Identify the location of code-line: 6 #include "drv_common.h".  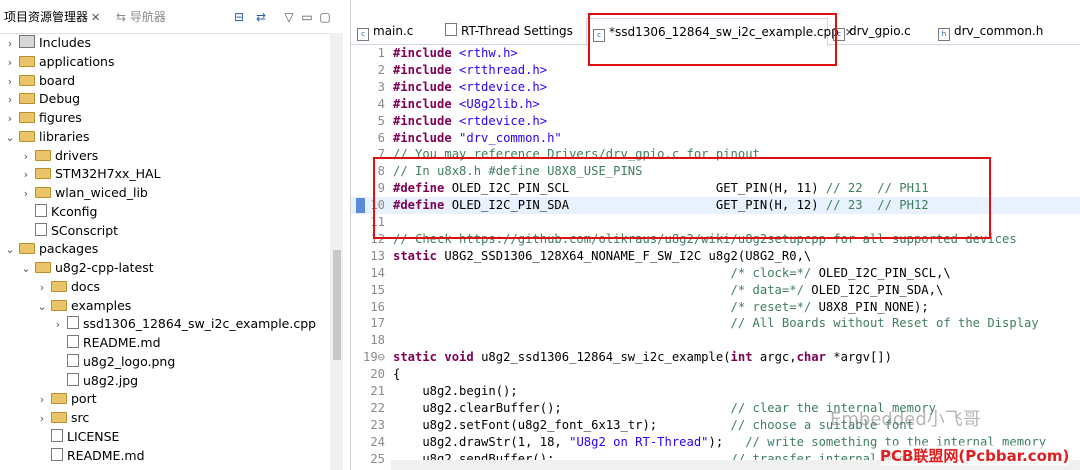
(715, 138).